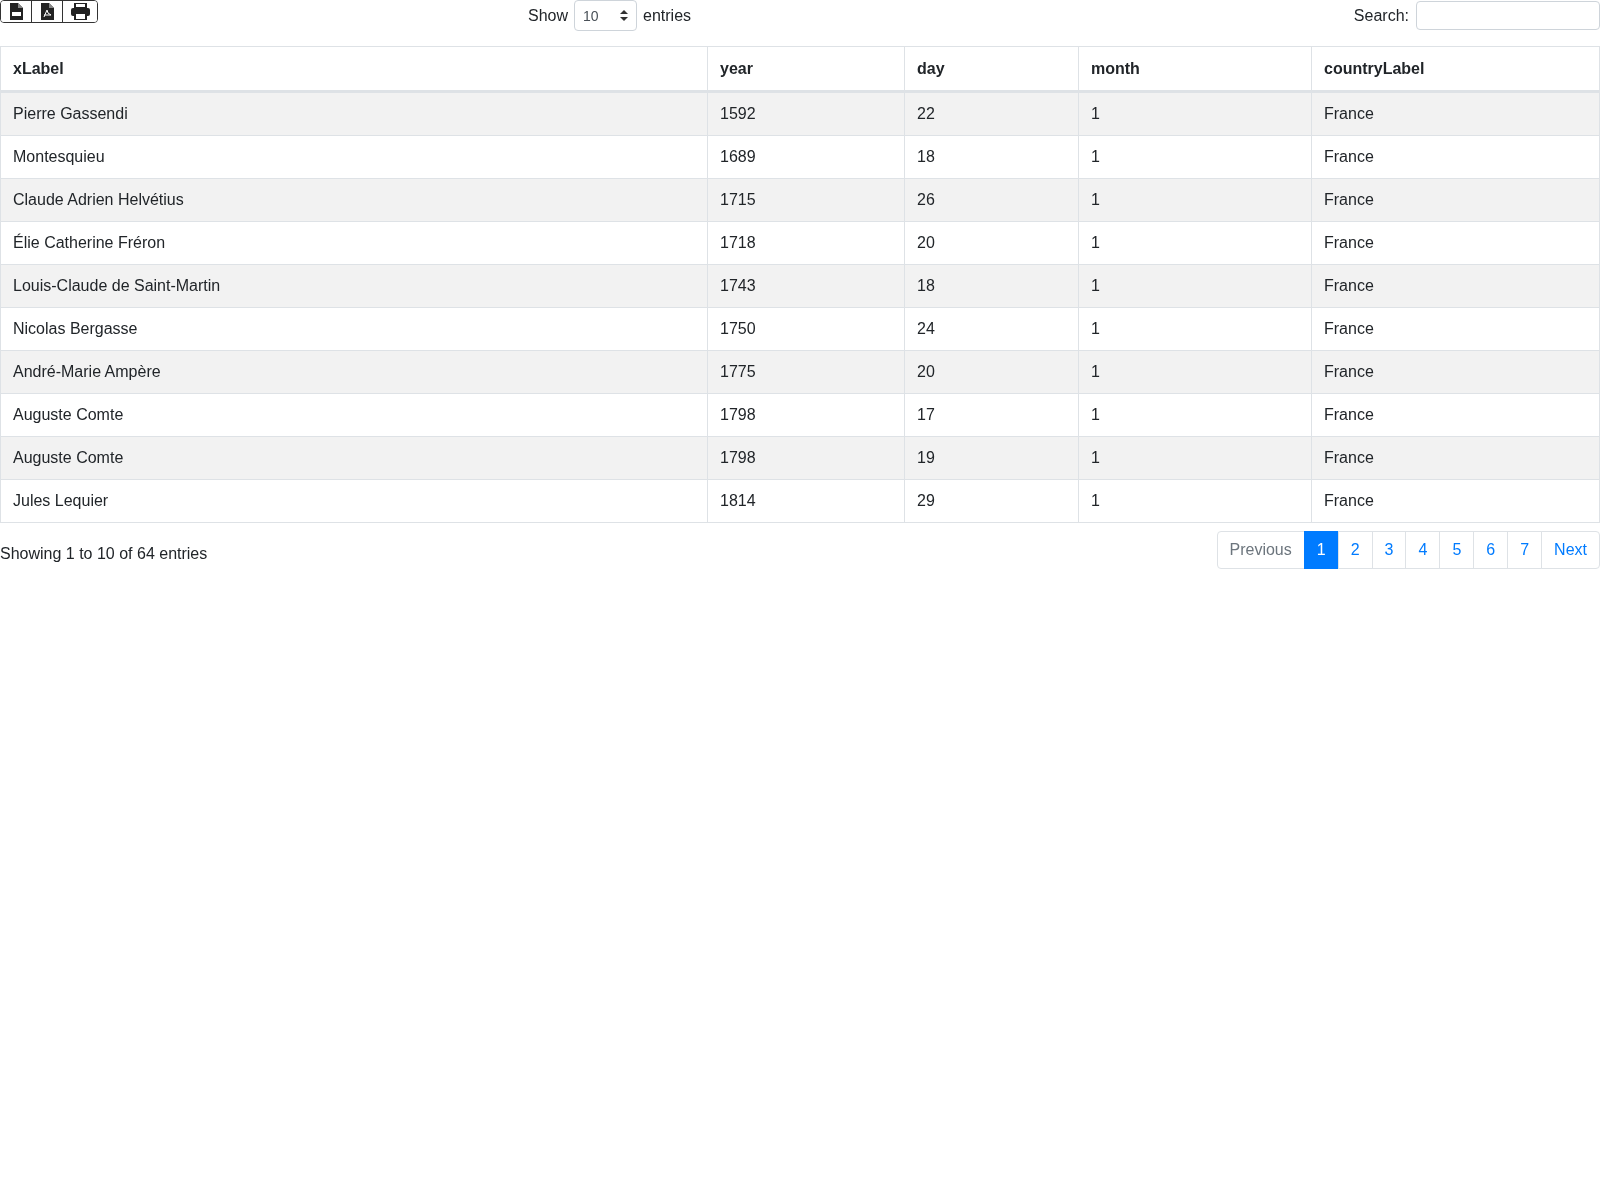  I want to click on search-field, so click(1508, 15).